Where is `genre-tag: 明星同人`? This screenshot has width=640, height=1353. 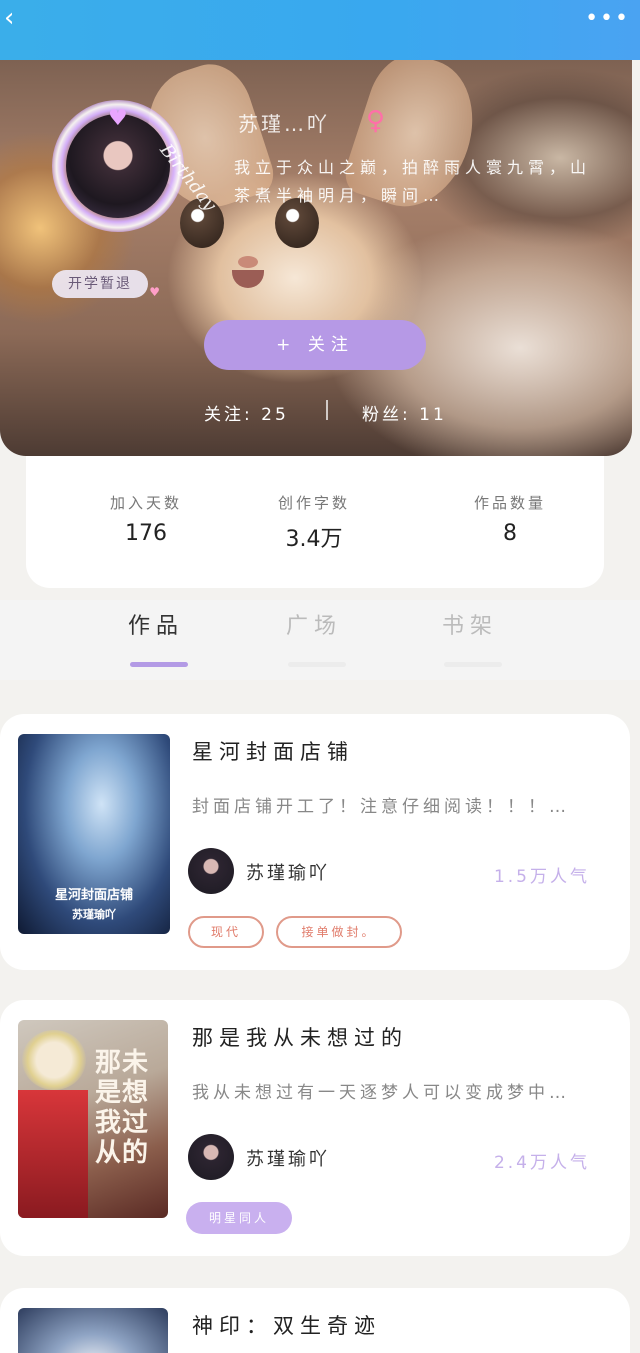
genre-tag: 明星同人 is located at coordinates (239, 1218).